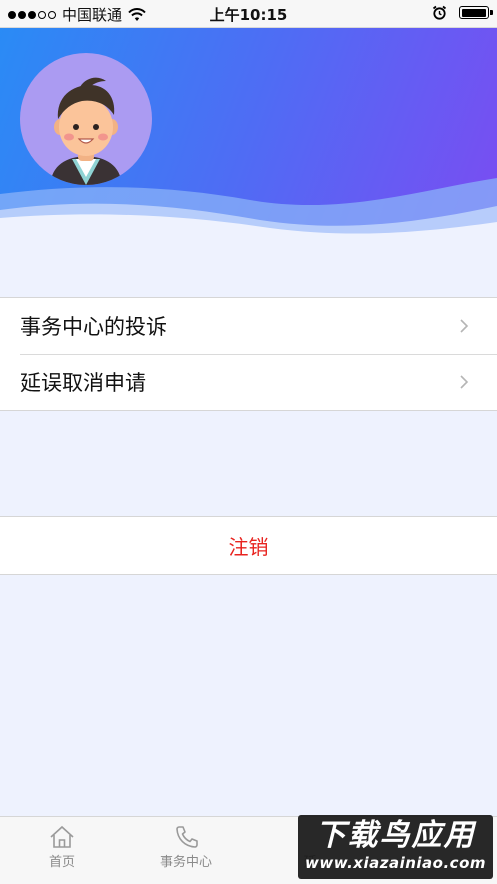 This screenshot has height=884, width=497. Describe the element at coordinates (395, 835) in the screenshot. I see `watermark-title: 下载鸟应用` at that location.